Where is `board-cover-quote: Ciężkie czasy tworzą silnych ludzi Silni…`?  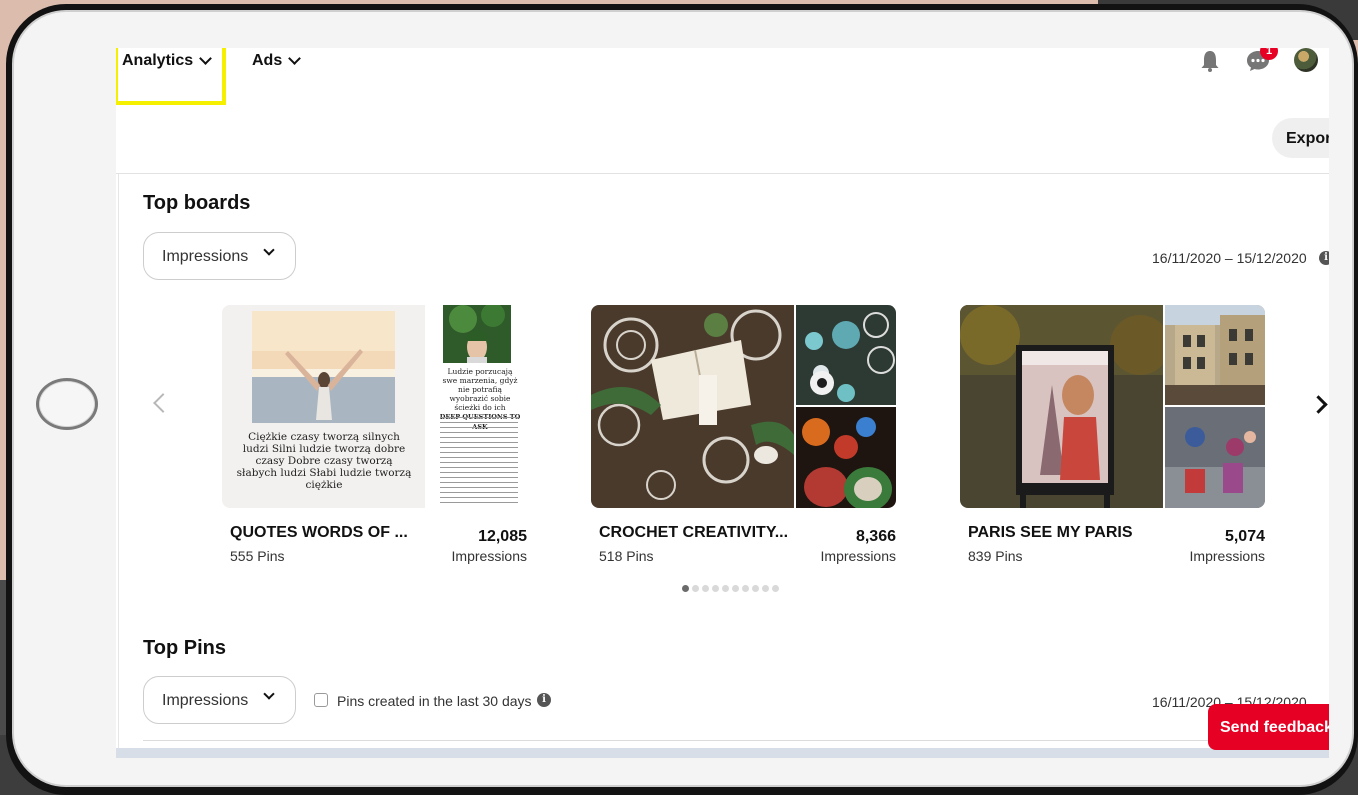 board-cover-quote: Ciężkie czasy tworzą silnych ludzi Silni… is located at coordinates (324, 461).